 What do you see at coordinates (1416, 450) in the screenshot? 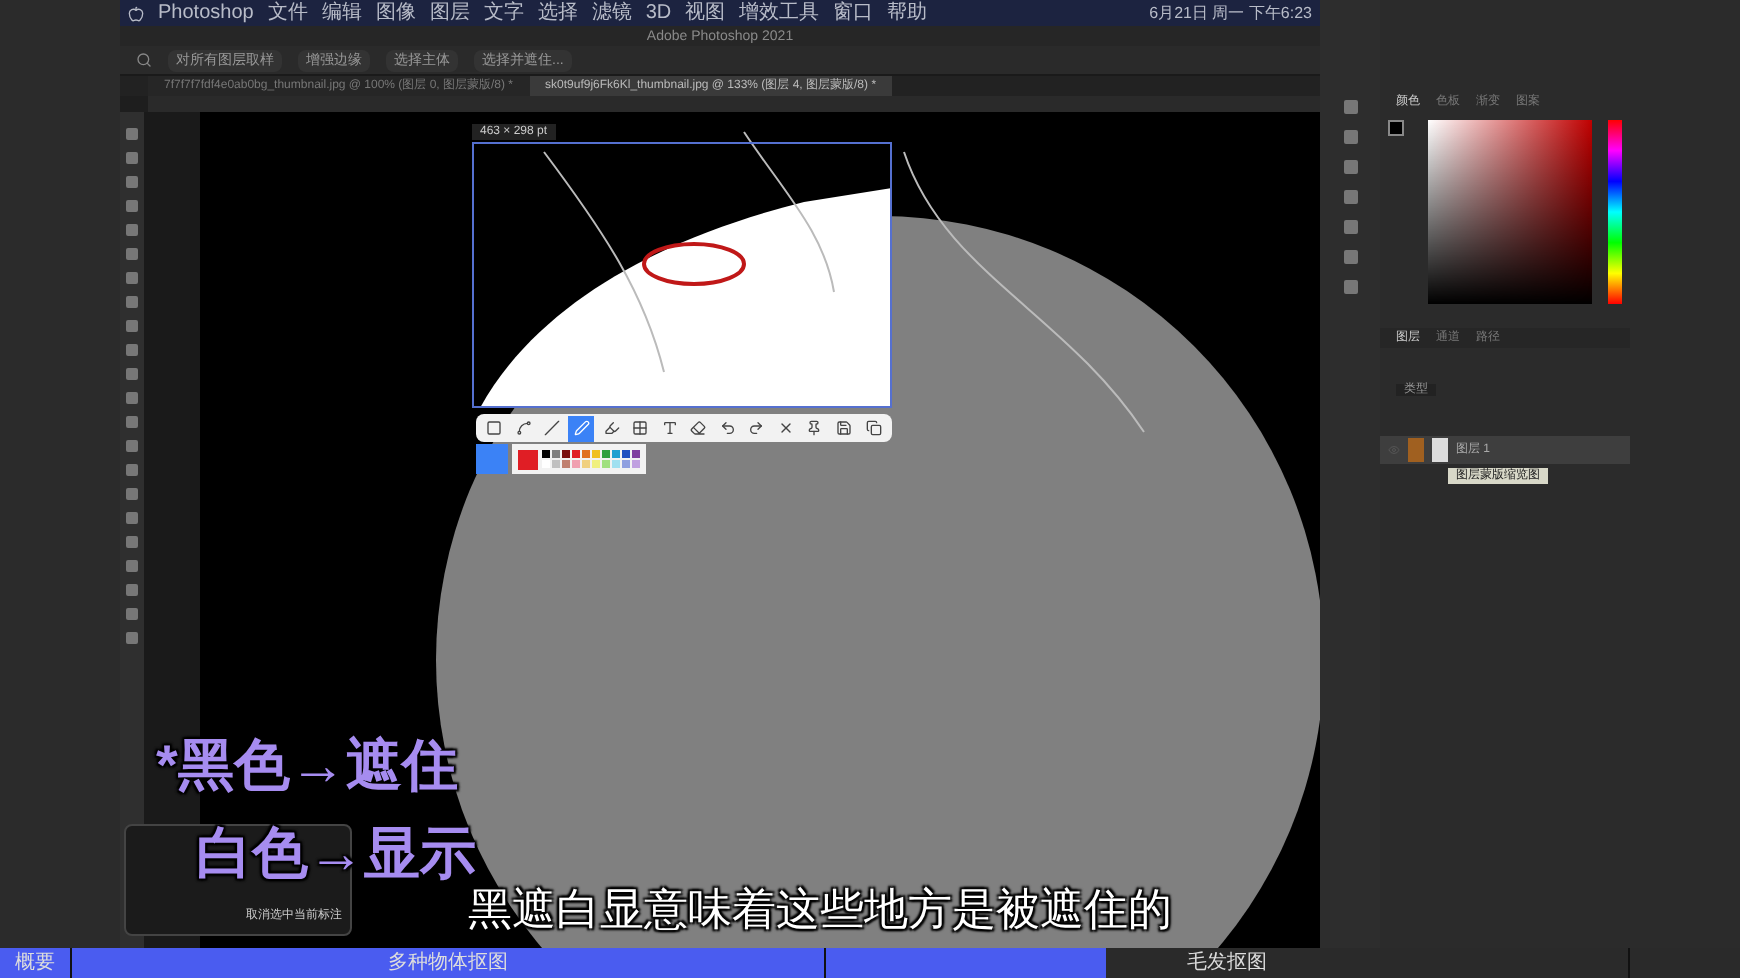
I see `layer-thumbnail` at bounding box center [1416, 450].